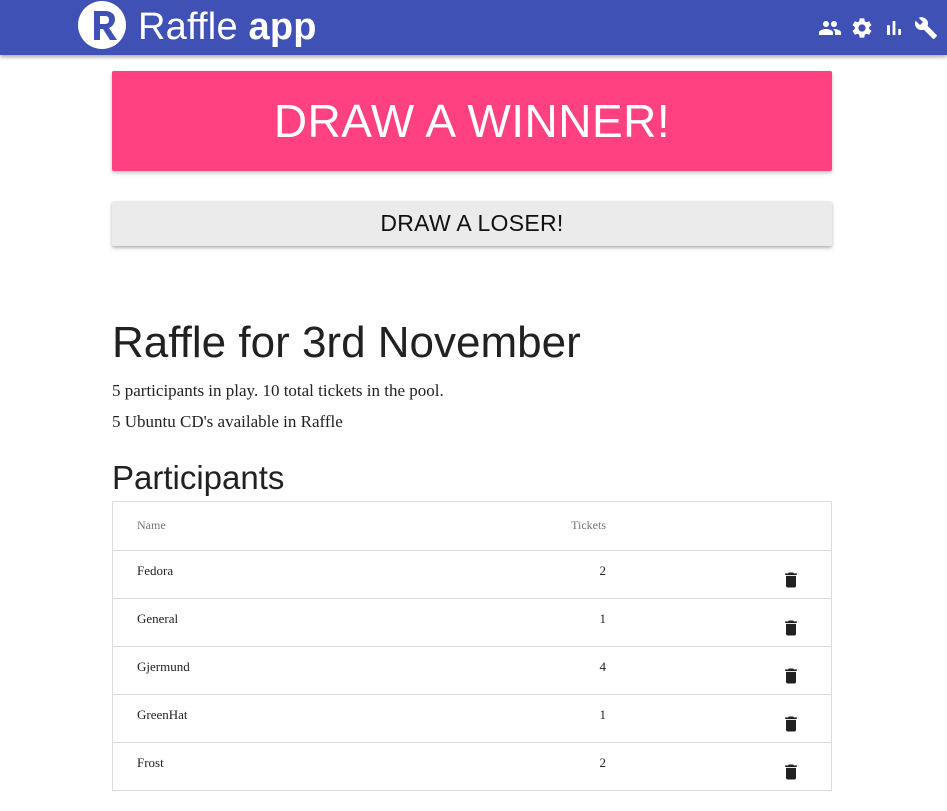  Describe the element at coordinates (282, 26) in the screenshot. I see `app-name-bold: app` at that location.